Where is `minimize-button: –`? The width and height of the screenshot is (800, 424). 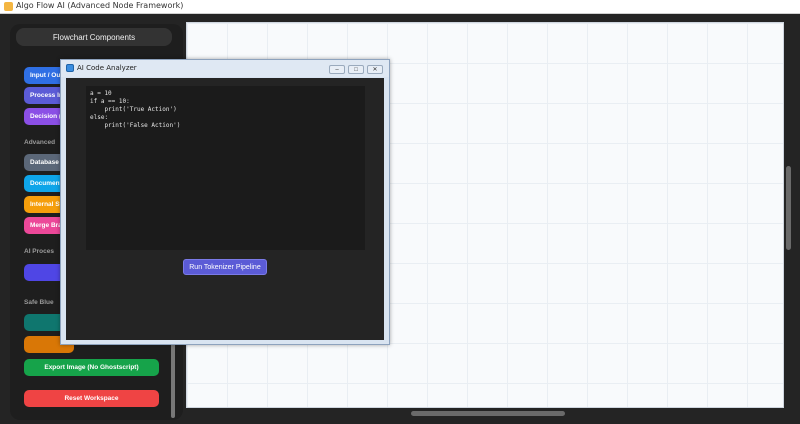 minimize-button: – is located at coordinates (337, 69).